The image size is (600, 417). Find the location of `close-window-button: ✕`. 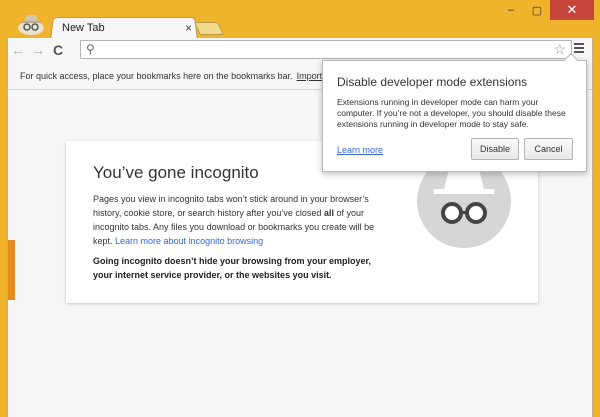

close-window-button: ✕ is located at coordinates (572, 10).